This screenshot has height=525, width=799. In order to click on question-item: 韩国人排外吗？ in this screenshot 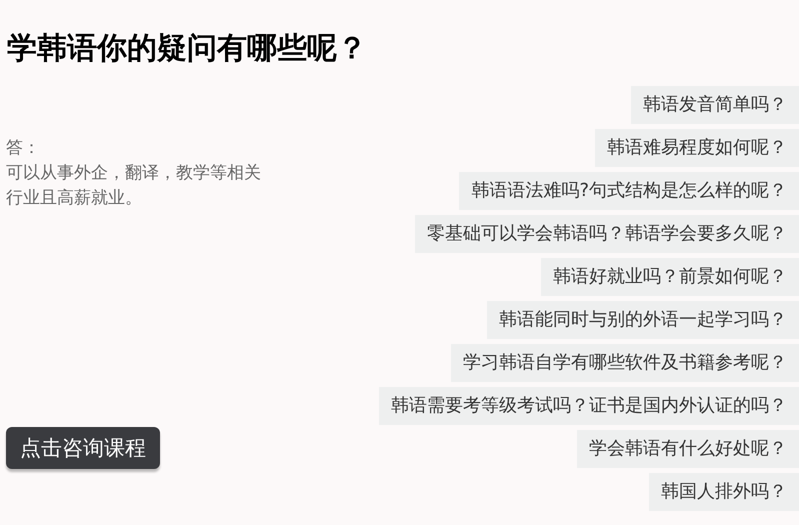, I will do `click(724, 492)`.